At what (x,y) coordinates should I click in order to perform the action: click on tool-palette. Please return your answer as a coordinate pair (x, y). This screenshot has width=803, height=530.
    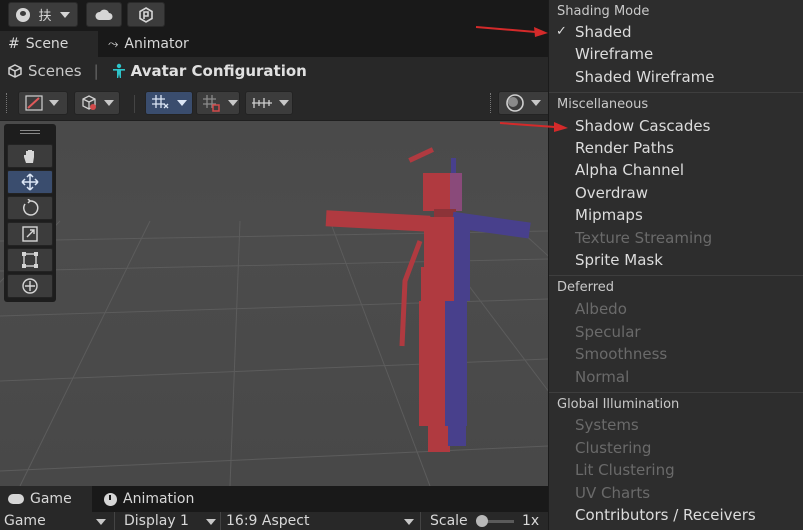
    Looking at the image, I should click on (30, 213).